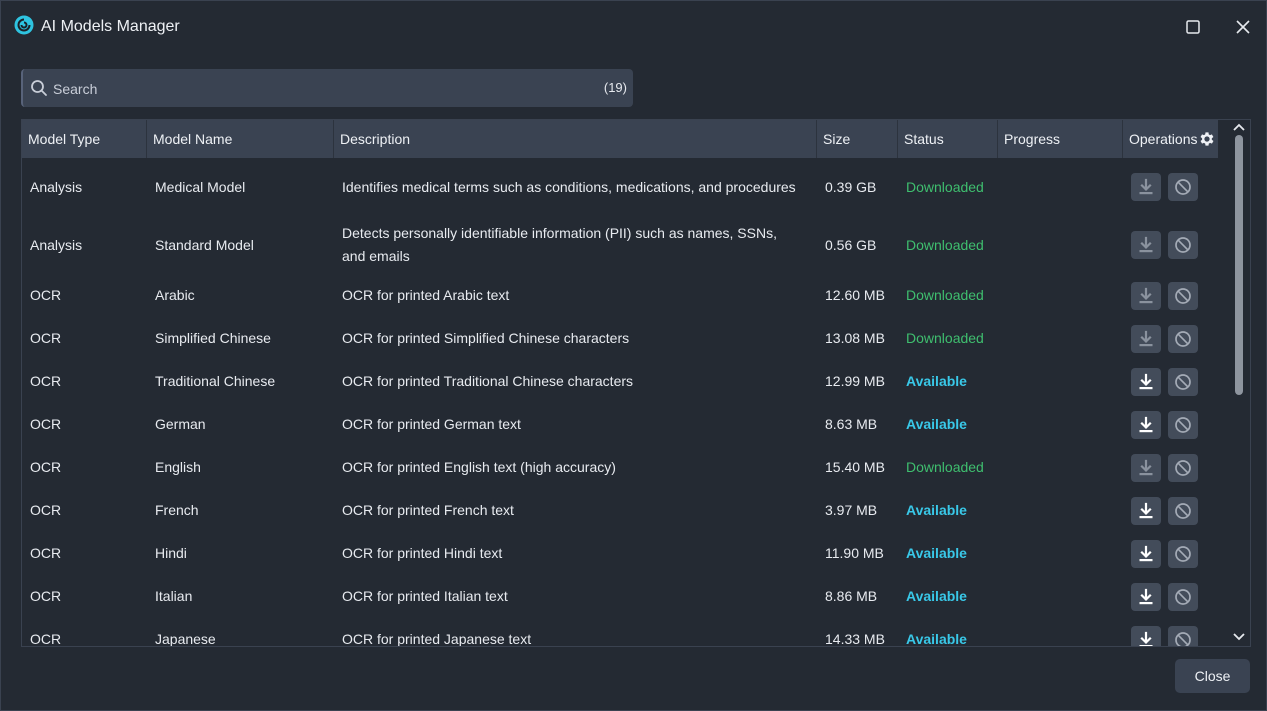 The height and width of the screenshot is (711, 1267). What do you see at coordinates (857, 139) in the screenshot?
I see `column-header-size: Size` at bounding box center [857, 139].